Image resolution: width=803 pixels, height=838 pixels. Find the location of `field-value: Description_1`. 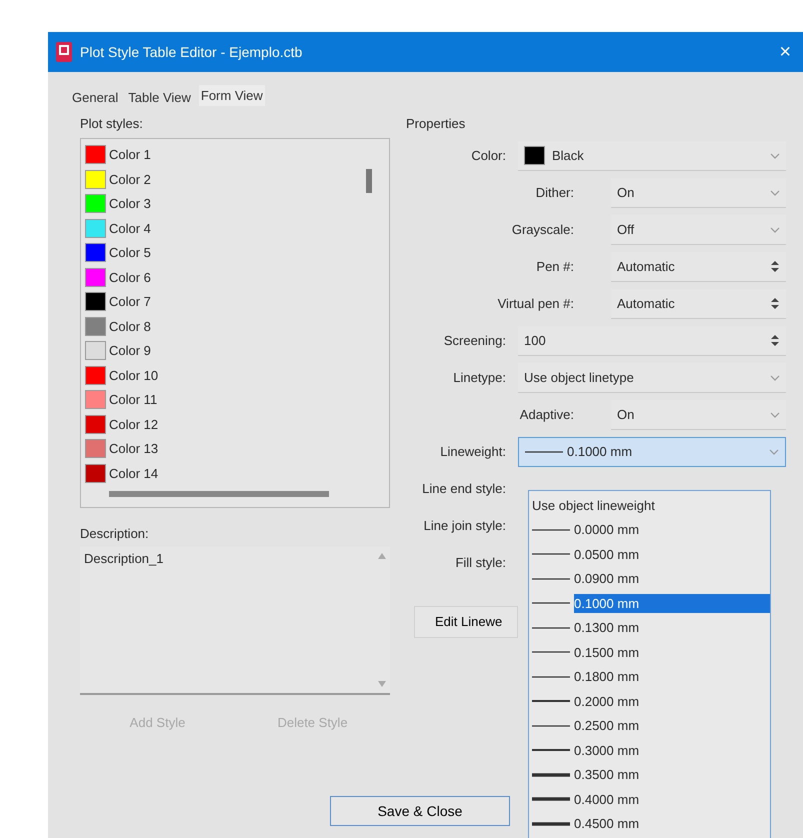

field-value: Description_1 is located at coordinates (124, 559).